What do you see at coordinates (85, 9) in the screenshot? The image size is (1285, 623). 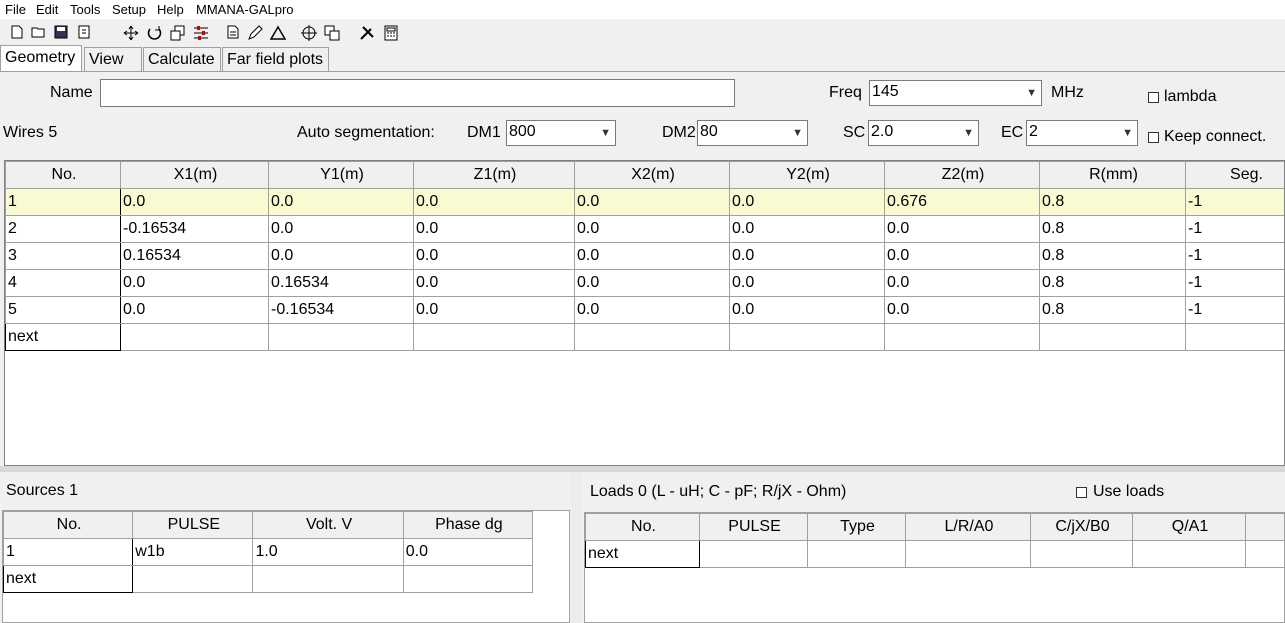 I see `menu-tools: Tools` at bounding box center [85, 9].